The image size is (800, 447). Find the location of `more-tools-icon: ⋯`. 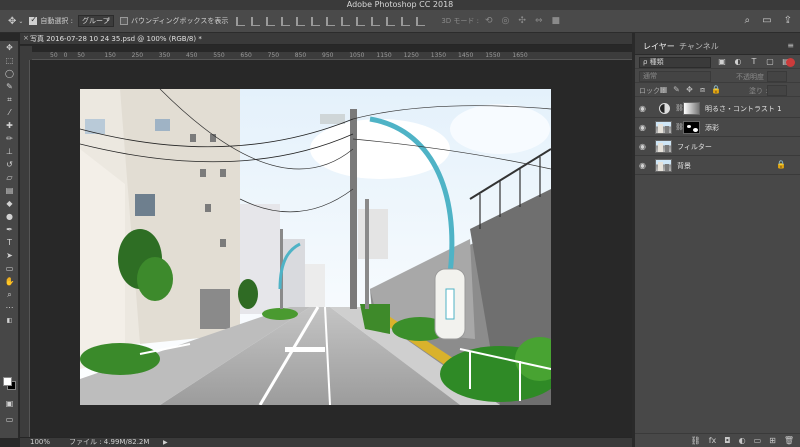

more-tools-icon: ⋯ is located at coordinates (9, 307).